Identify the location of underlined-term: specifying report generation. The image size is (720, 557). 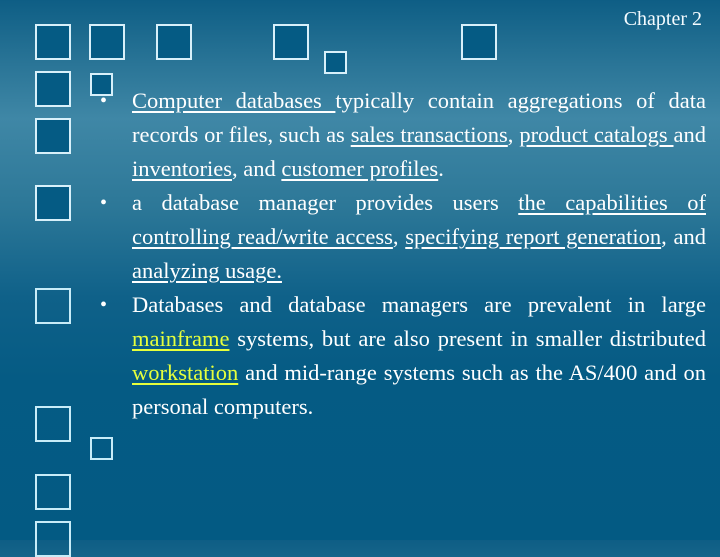
(533, 236).